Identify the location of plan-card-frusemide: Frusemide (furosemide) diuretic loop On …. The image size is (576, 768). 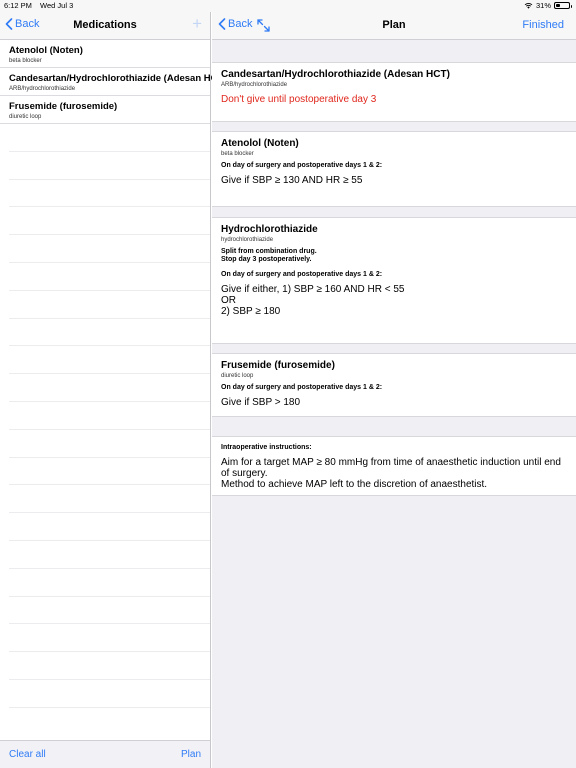
(394, 385).